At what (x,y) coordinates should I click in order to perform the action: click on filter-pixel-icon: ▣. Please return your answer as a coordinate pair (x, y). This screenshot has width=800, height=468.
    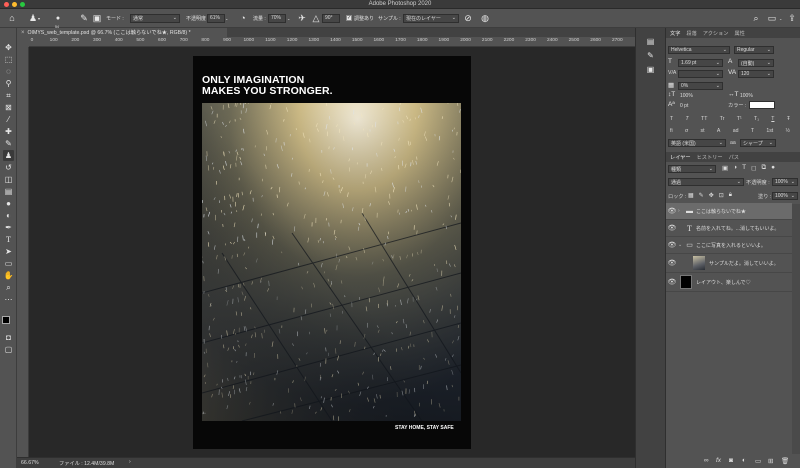
    Looking at the image, I should click on (725, 168).